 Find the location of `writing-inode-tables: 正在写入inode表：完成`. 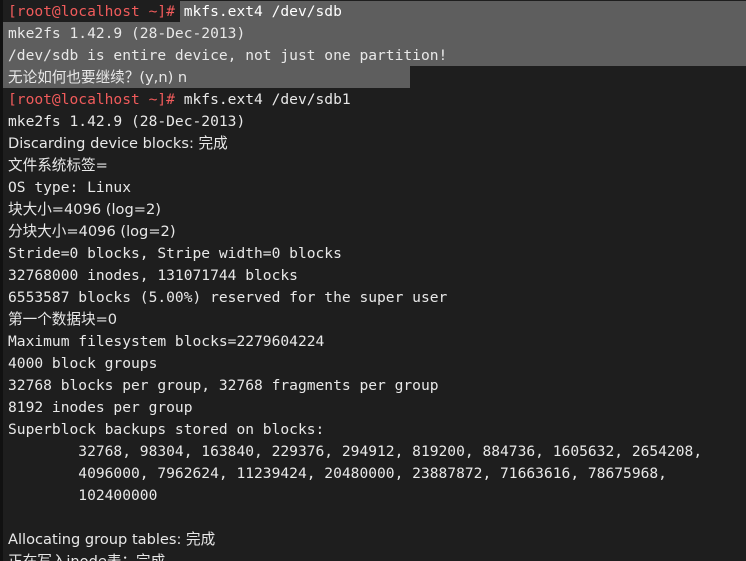

writing-inode-tables: 正在写入inode表：完成 is located at coordinates (86, 557).